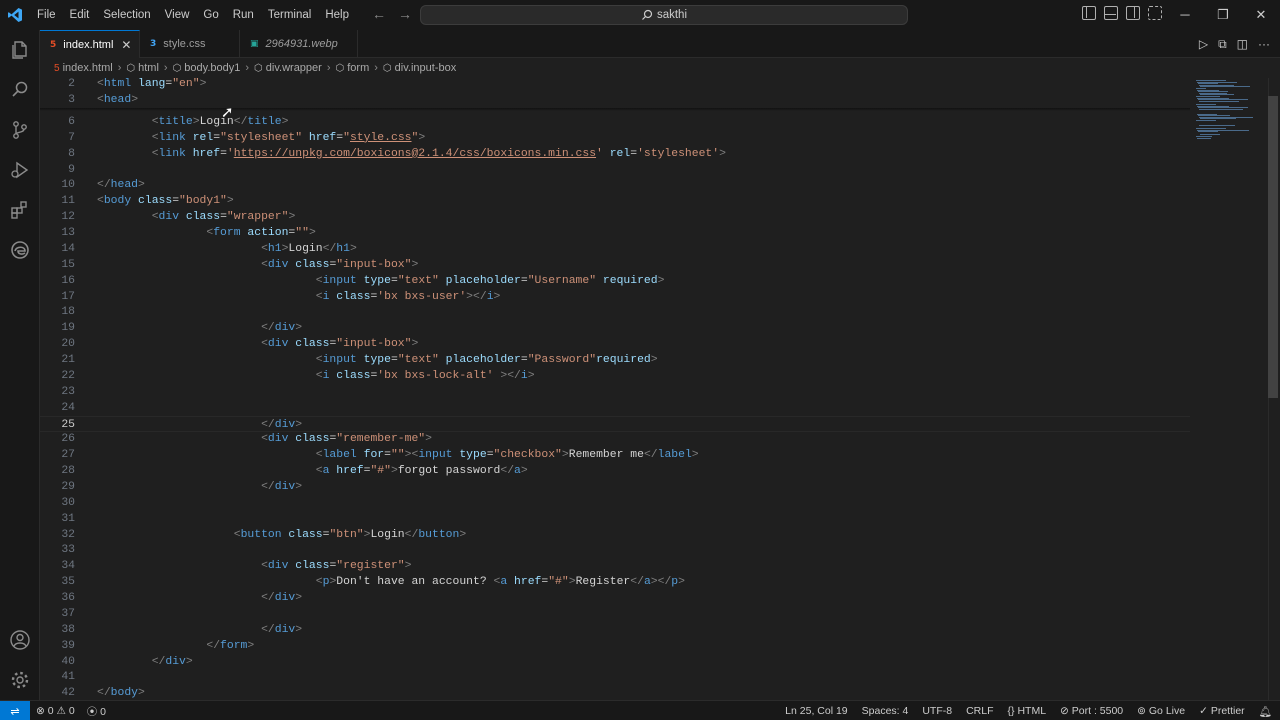 The height and width of the screenshot is (720, 1280). Describe the element at coordinates (615, 185) in the screenshot. I see `code-line: 10 </head>` at that location.